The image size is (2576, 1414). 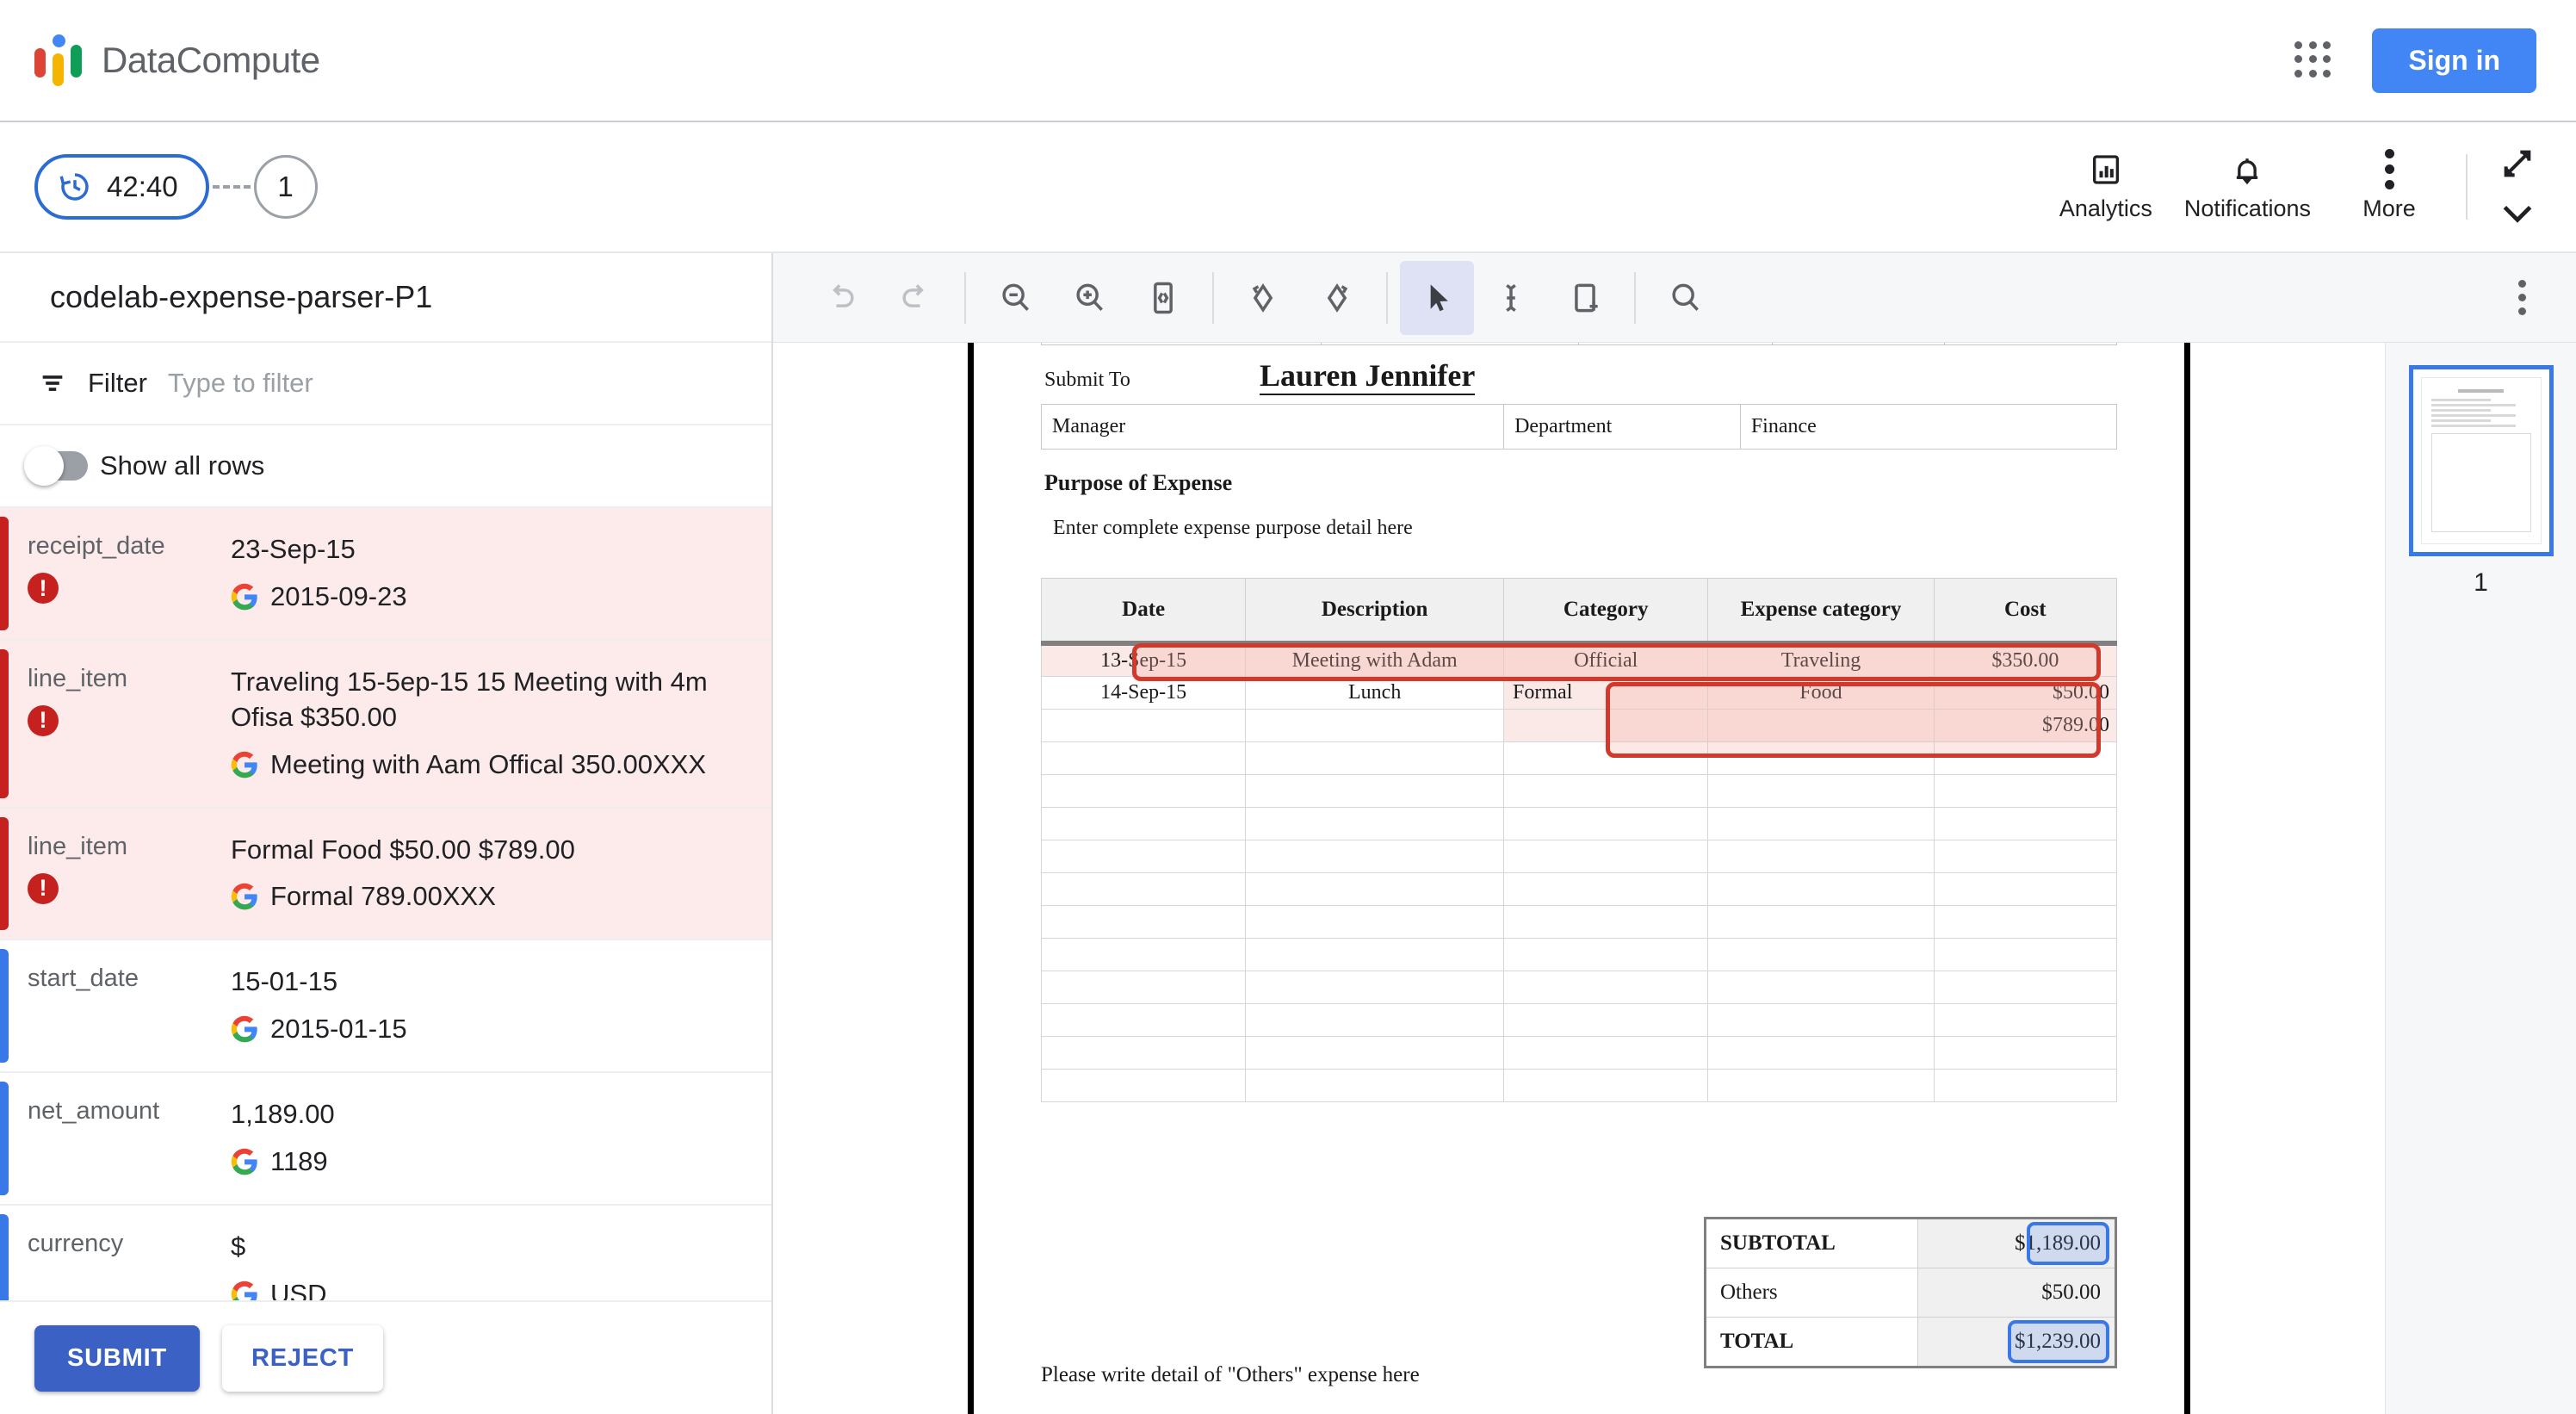 What do you see at coordinates (2517, 213) in the screenshot?
I see `chevron-down-icon` at bounding box center [2517, 213].